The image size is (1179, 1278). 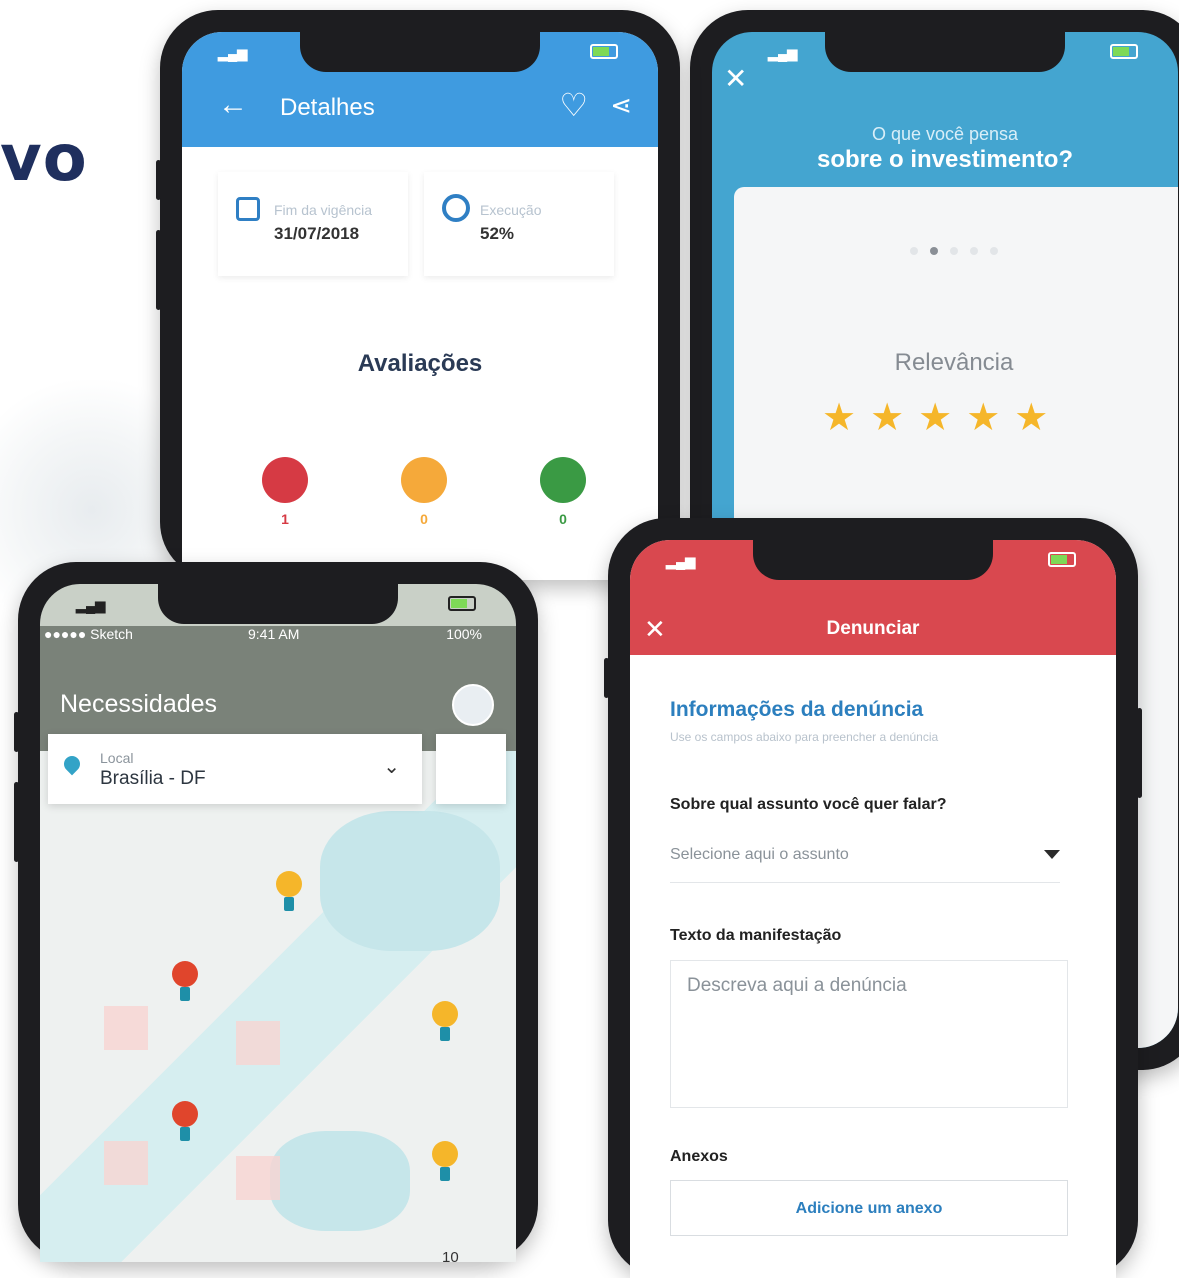 What do you see at coordinates (511, 210) in the screenshot?
I see `execution-label: Execução` at bounding box center [511, 210].